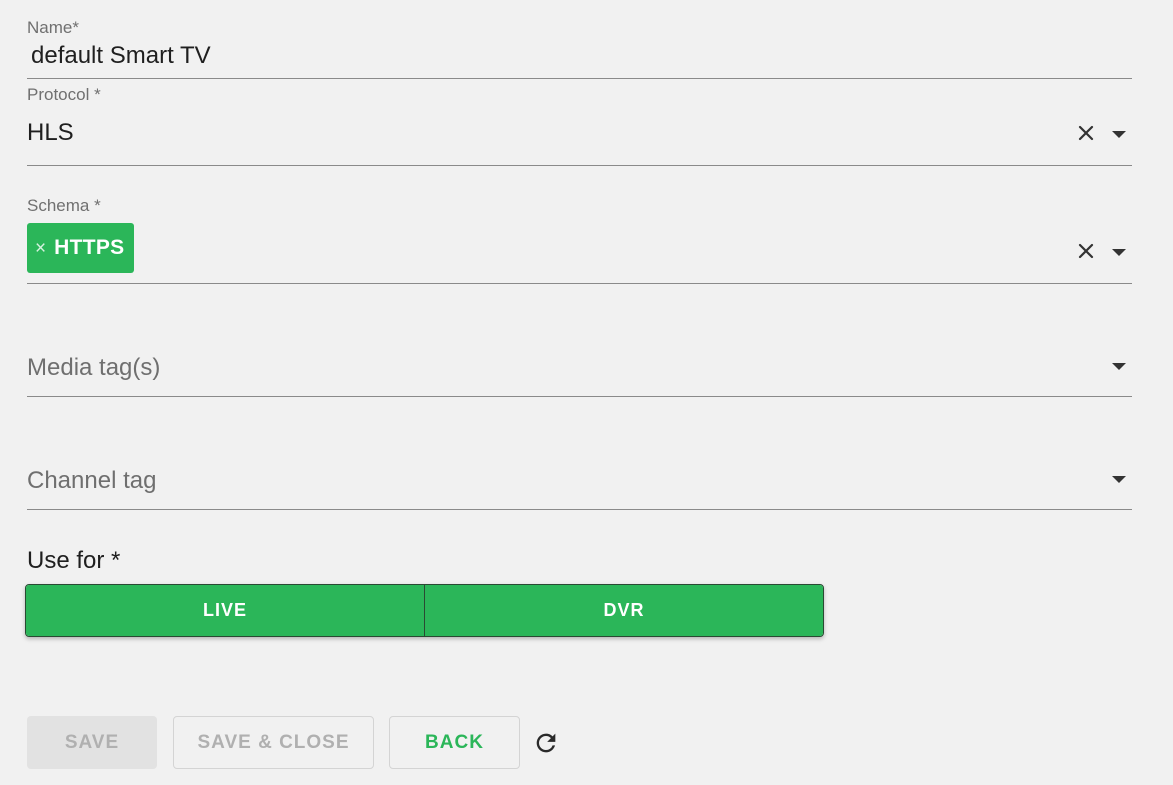 This screenshot has height=785, width=1173. I want to click on protocol-chevron-down-icon, so click(1119, 134).